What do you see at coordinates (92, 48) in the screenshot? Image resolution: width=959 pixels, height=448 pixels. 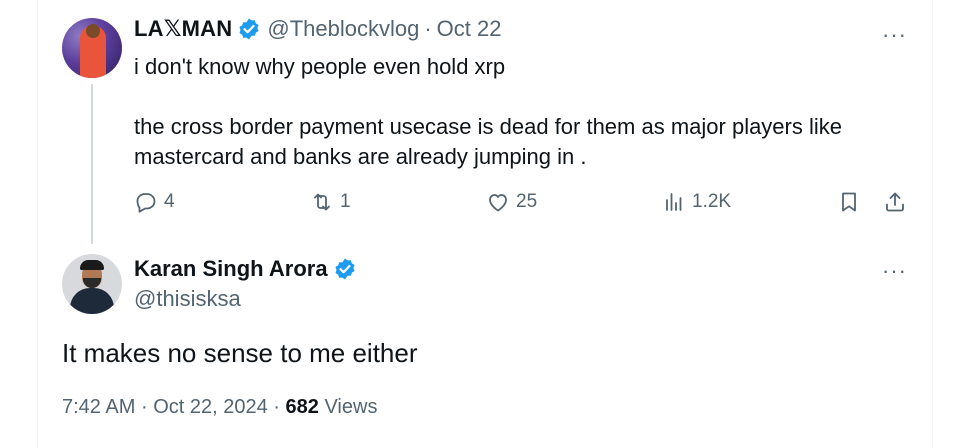 I see `parent-avatar` at bounding box center [92, 48].